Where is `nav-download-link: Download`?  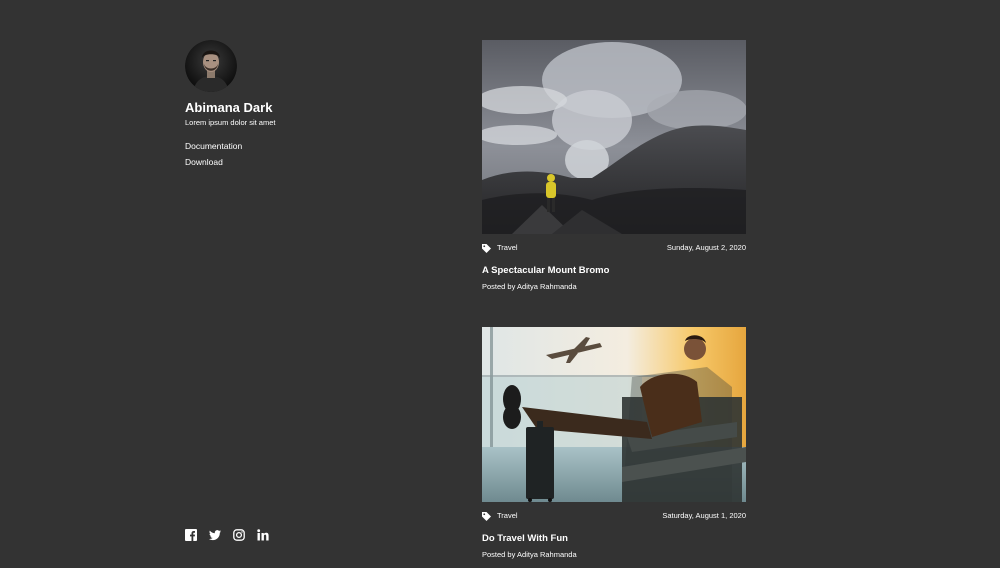
nav-download-link: Download is located at coordinates (285, 162).